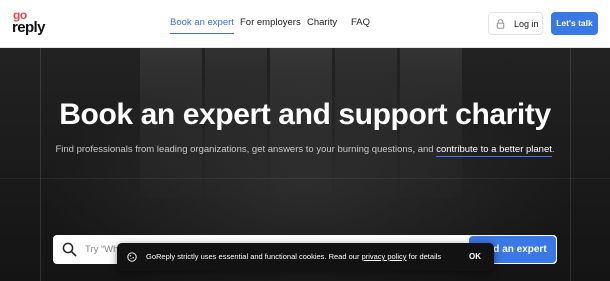 This screenshot has height=281, width=610. Describe the element at coordinates (475, 256) in the screenshot. I see `cookie-ok-button: OK` at that location.